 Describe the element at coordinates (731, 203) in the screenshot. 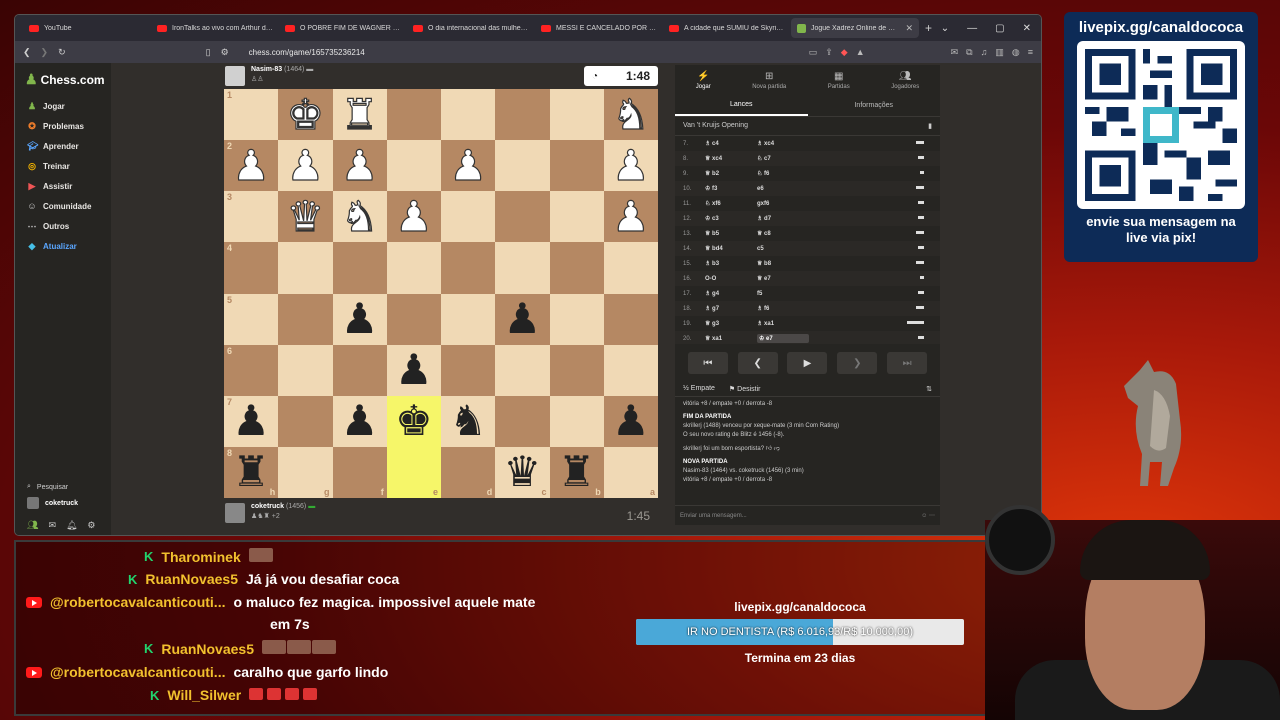

I see `white-move: ♘ xf6` at that location.